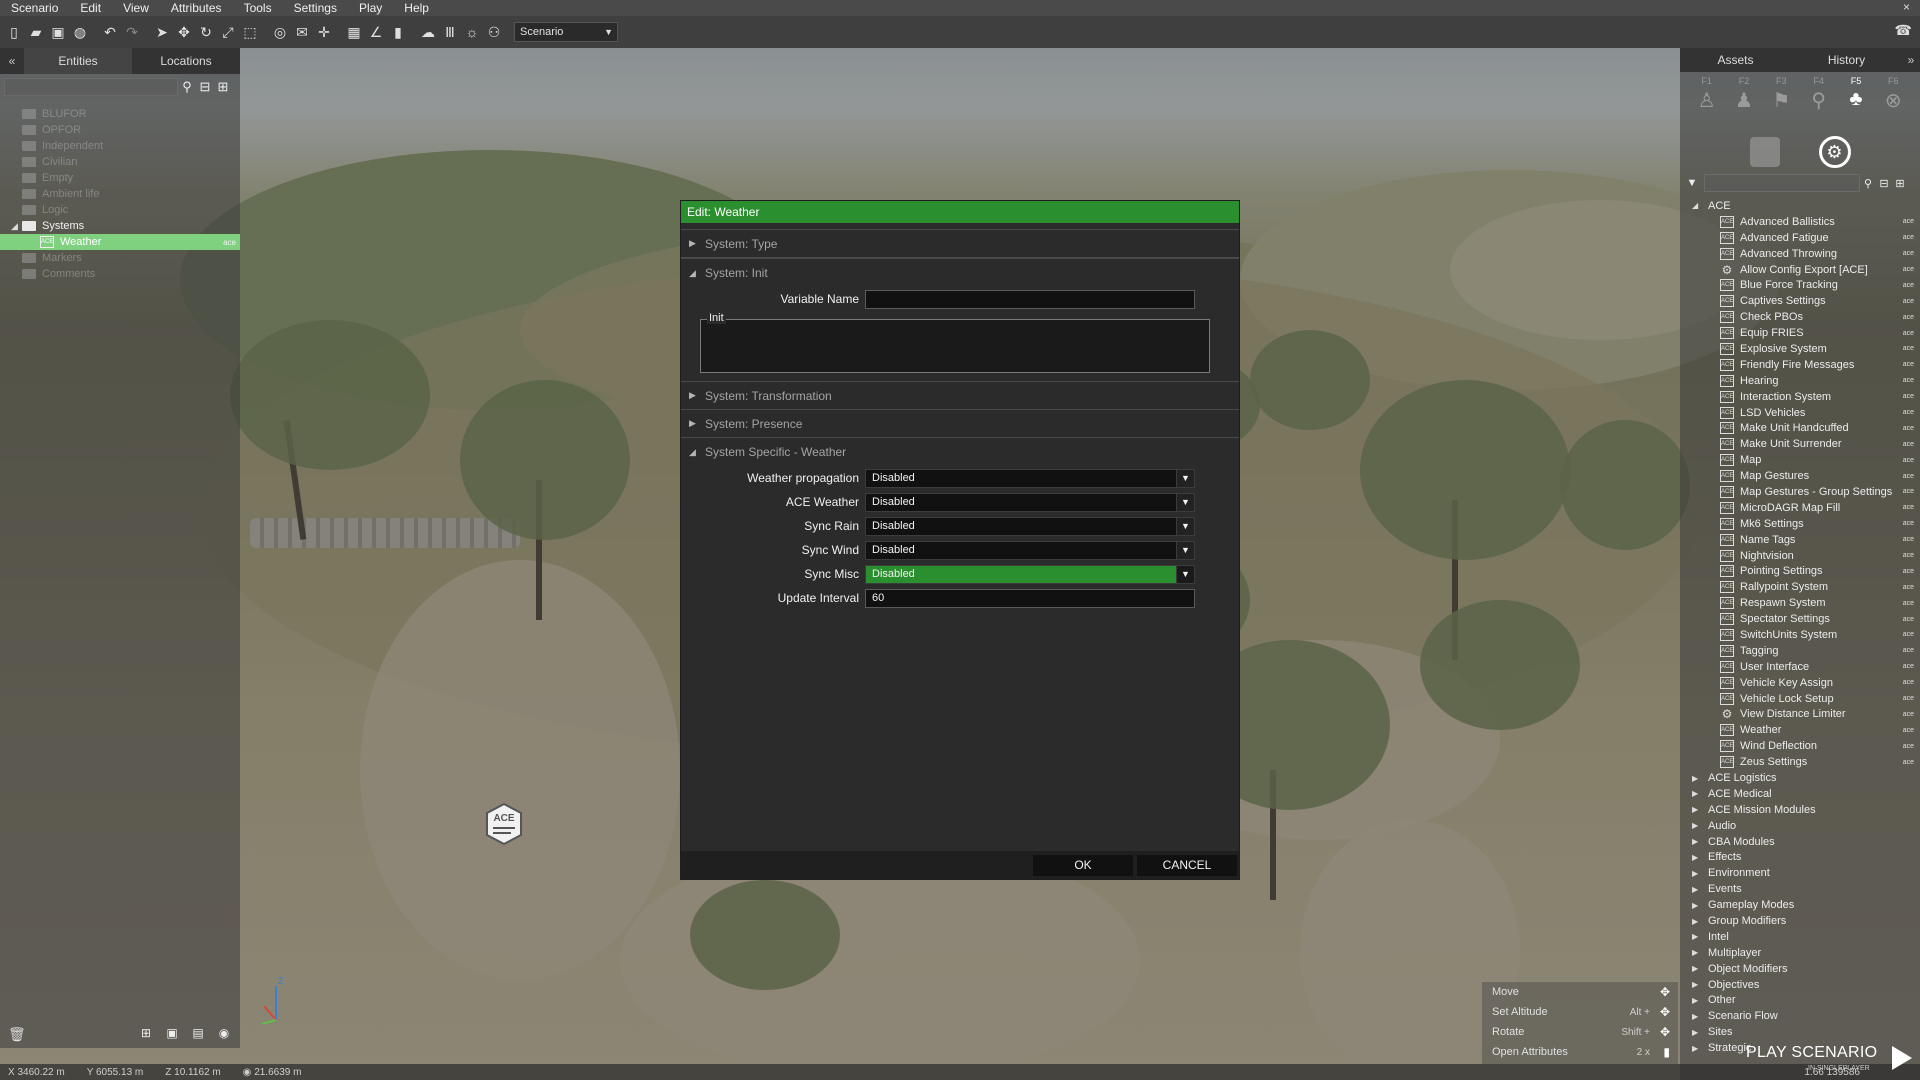  Describe the element at coordinates (1800, 937) in the screenshot. I see `asset-category-intel: ▶ Intel` at that location.